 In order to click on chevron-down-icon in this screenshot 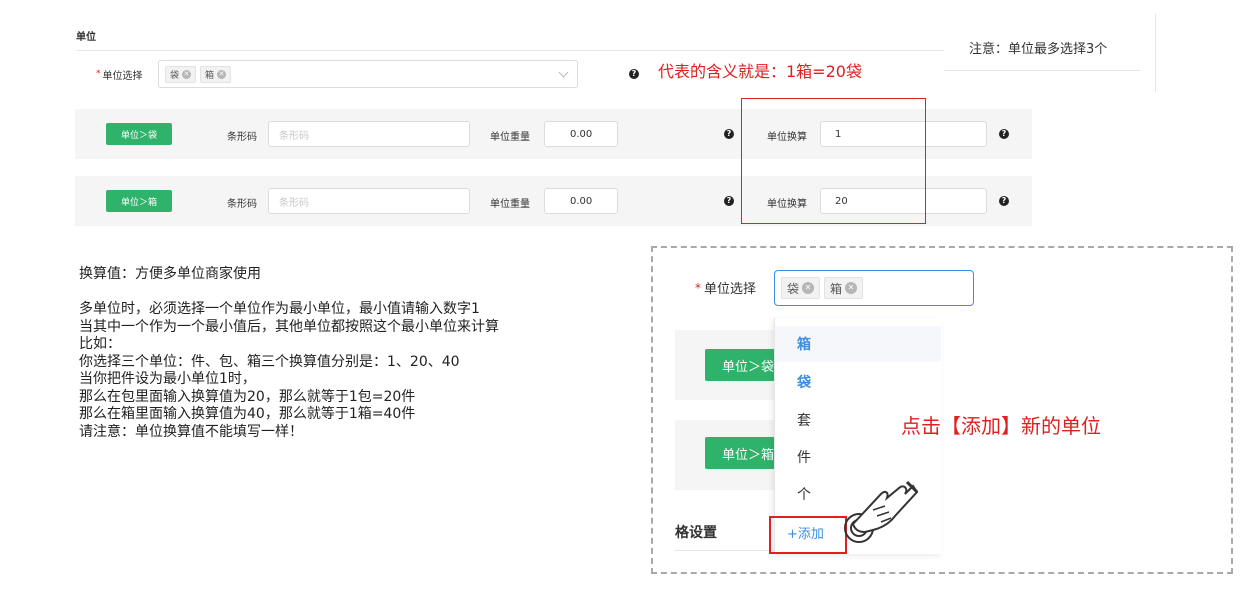, I will do `click(563, 72)`.